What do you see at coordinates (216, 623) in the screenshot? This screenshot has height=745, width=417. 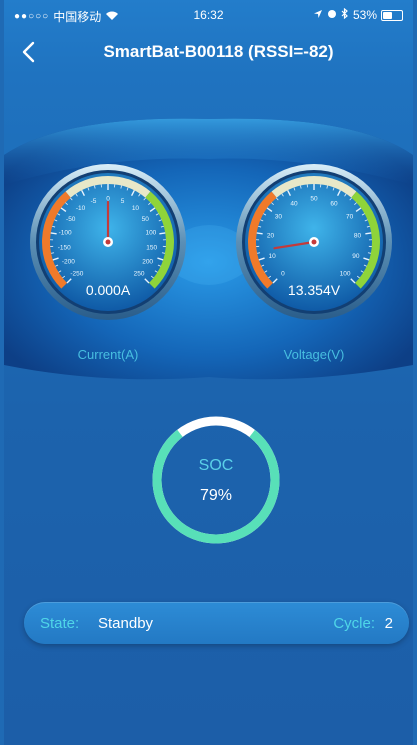 I see `state-bar: State: Standby Cycle: 2` at bounding box center [216, 623].